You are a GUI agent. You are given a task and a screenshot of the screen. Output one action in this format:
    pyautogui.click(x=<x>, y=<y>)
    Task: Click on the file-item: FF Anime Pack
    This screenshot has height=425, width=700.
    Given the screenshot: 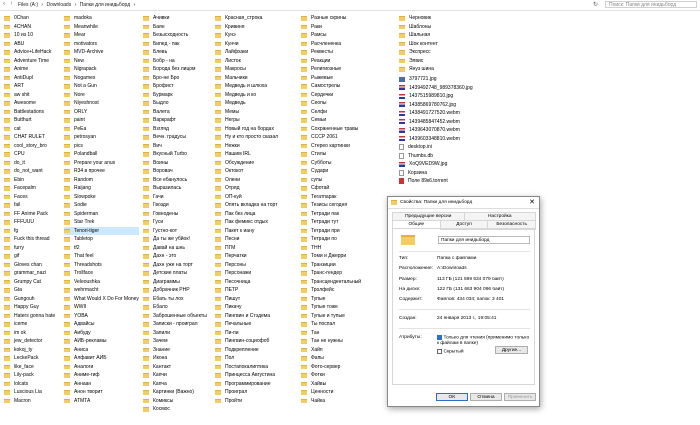 What is the action you would take?
    pyautogui.click(x=29, y=214)
    